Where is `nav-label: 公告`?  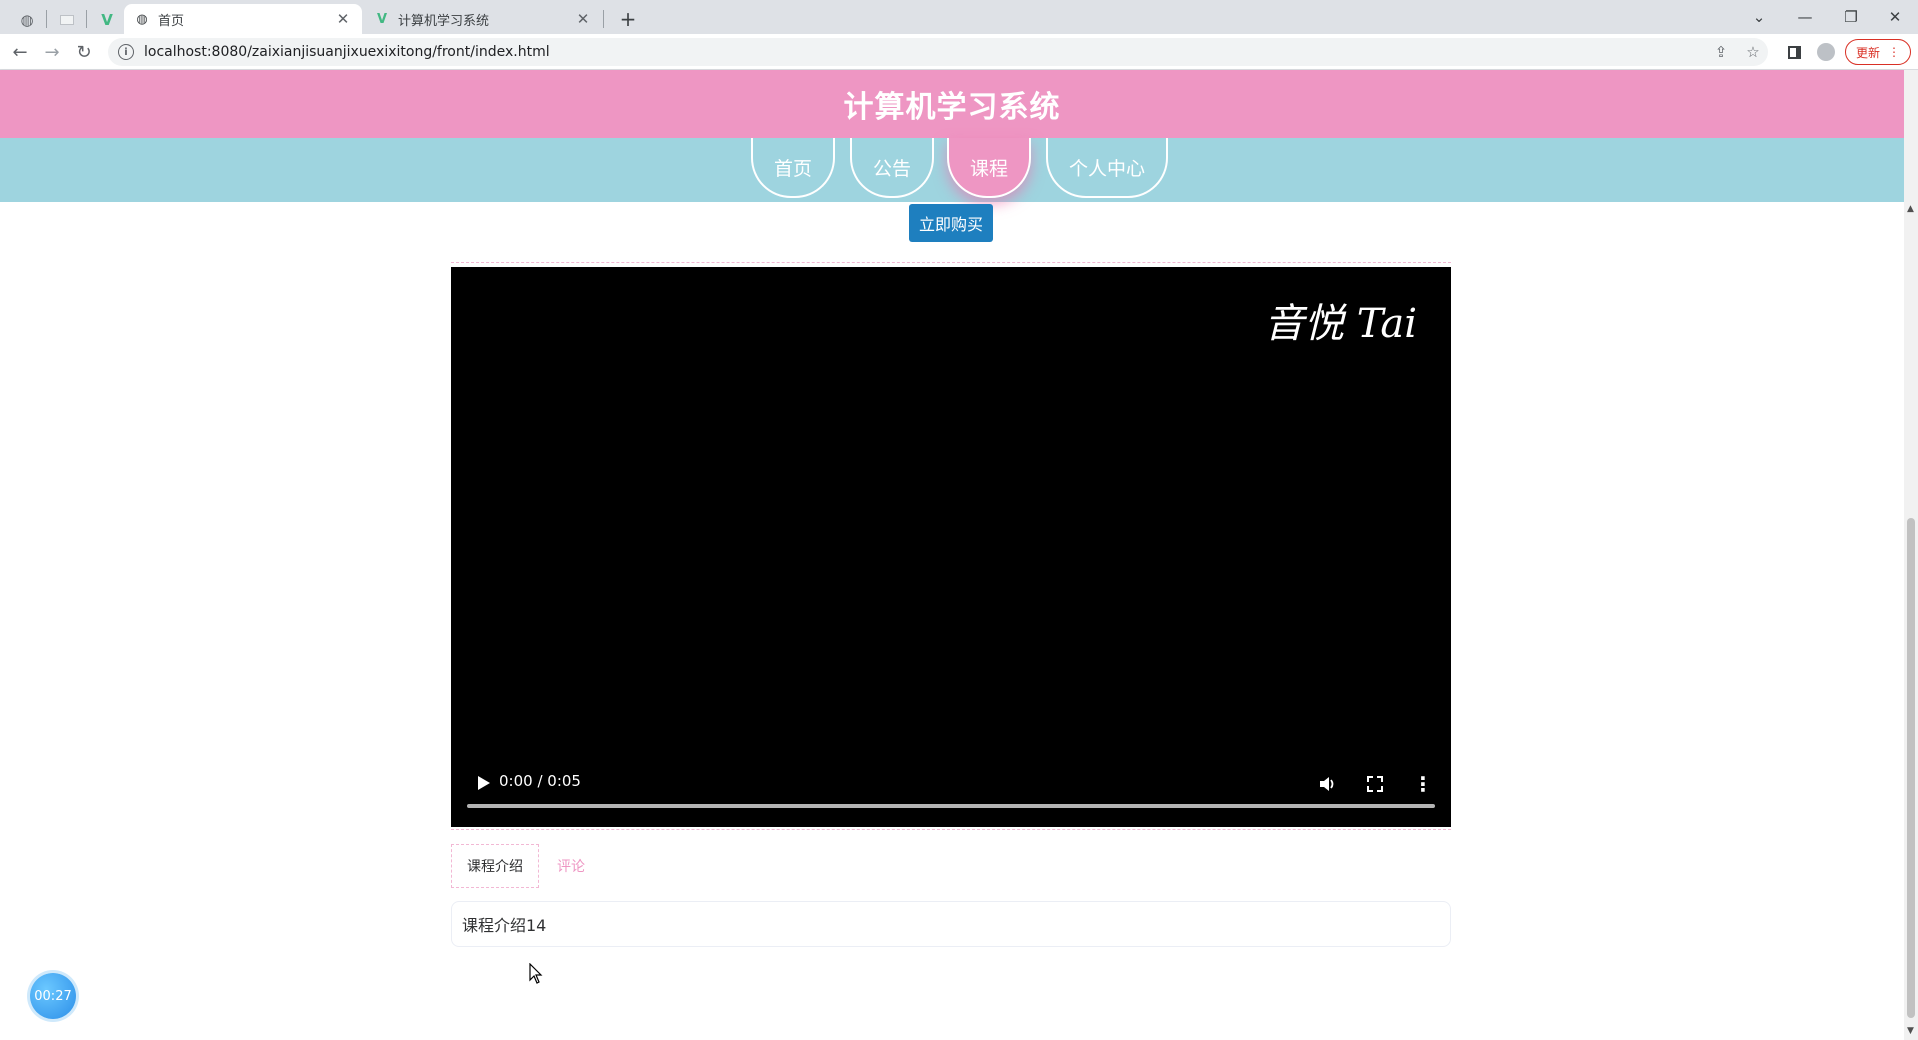 nav-label: 公告 is located at coordinates (891, 168).